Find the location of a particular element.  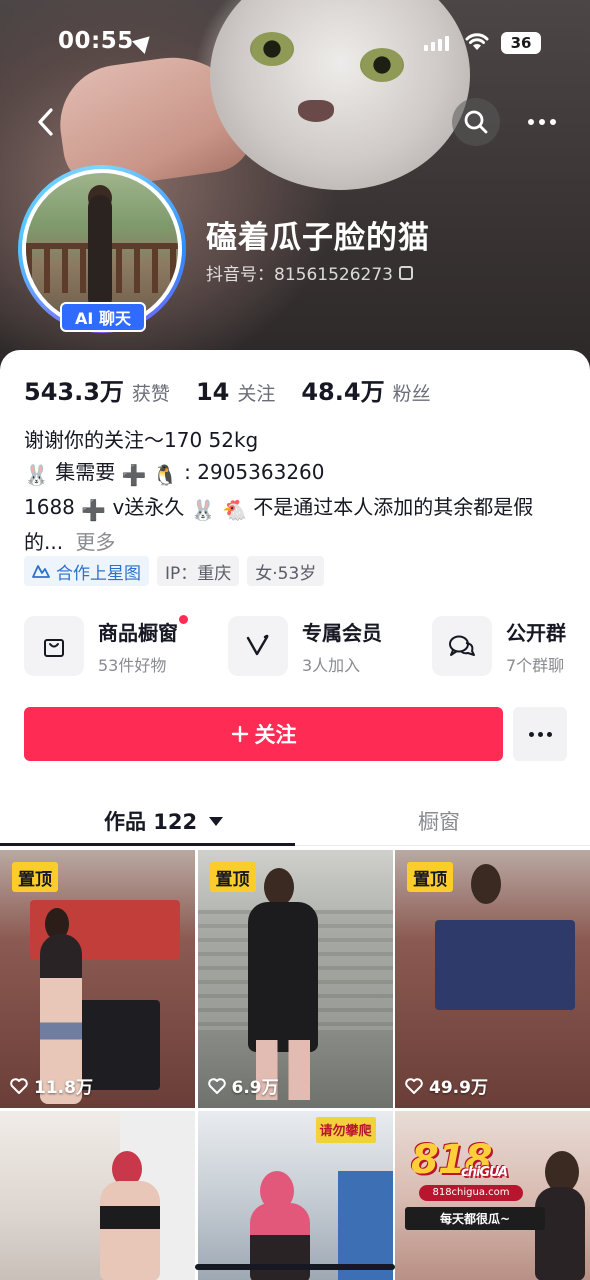

cover-cat-nose is located at coordinates (316, 111).